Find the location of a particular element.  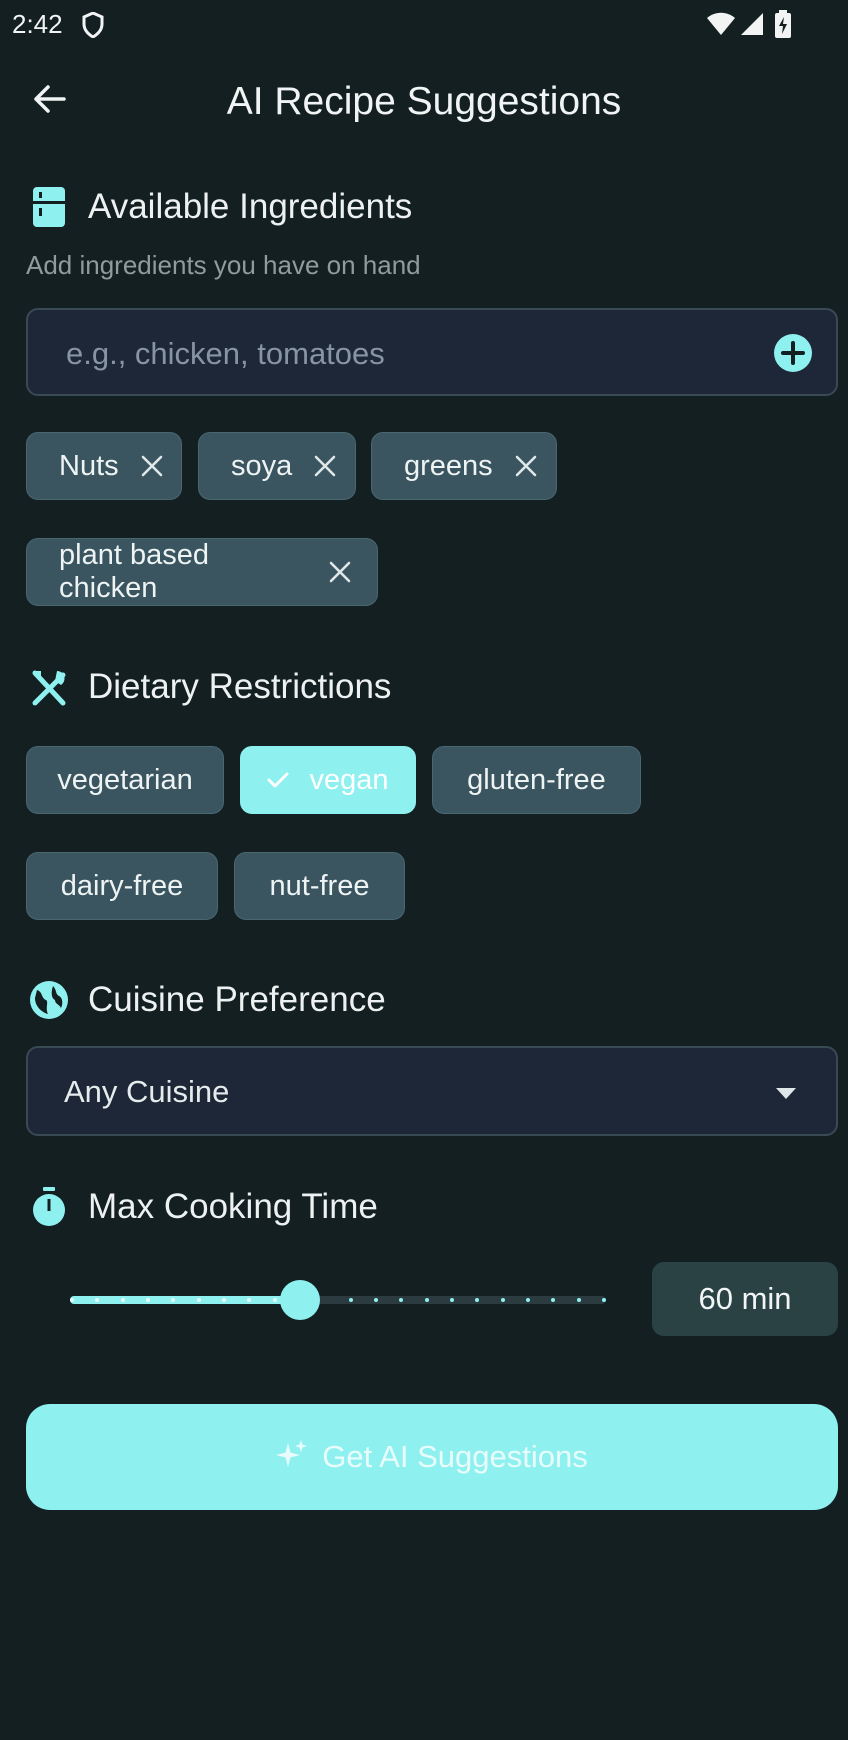

cooking-time-value: 60 min is located at coordinates (745, 1299).